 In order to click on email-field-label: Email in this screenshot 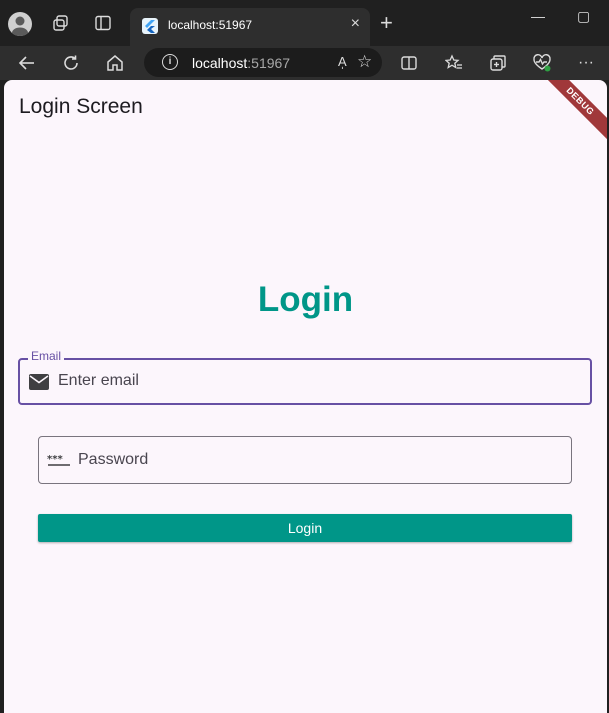, I will do `click(46, 356)`.